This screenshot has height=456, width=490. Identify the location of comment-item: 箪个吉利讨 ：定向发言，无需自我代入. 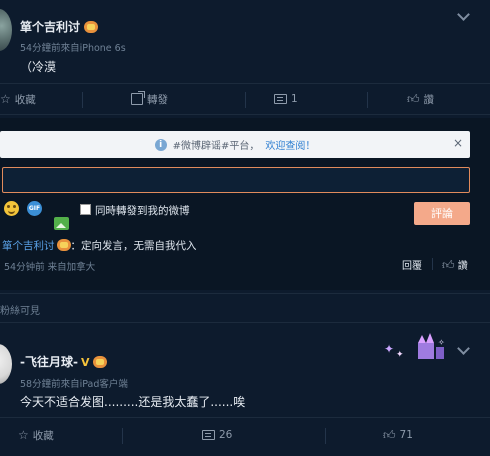
(99, 245).